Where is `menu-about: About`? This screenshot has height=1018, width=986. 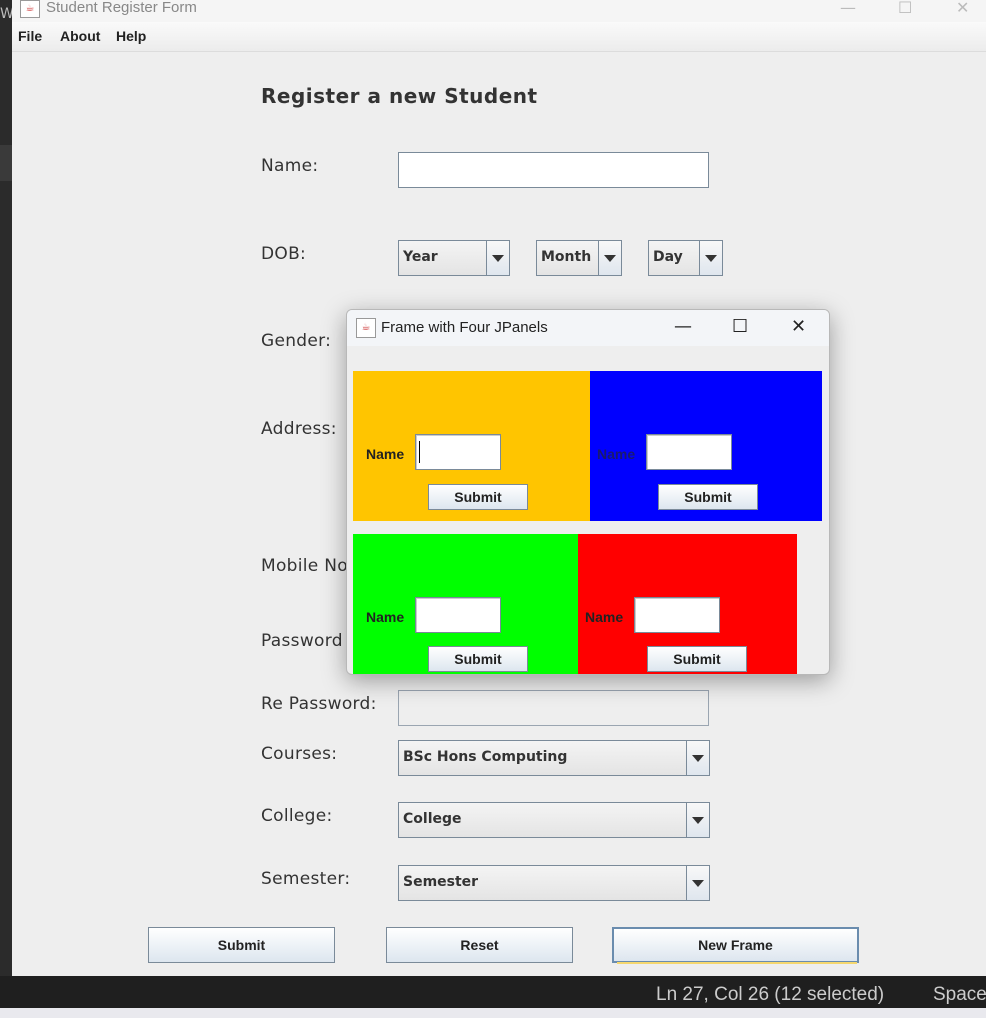
menu-about: About is located at coordinates (80, 36).